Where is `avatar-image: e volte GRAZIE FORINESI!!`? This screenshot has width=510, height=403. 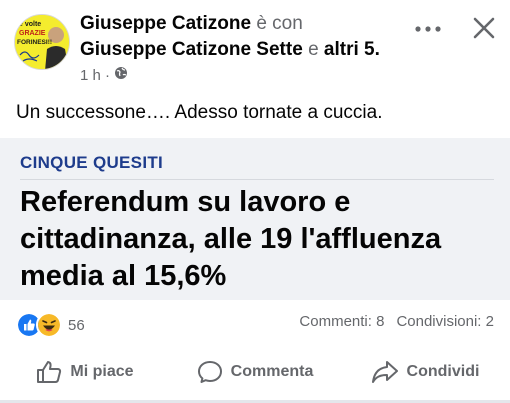 avatar-image: e volte GRAZIE FORINESI!! is located at coordinates (42, 42).